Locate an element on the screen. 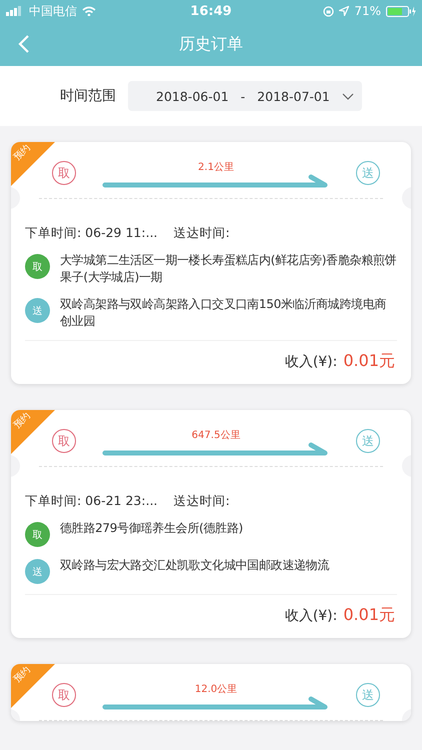 The image size is (422, 750). battery-percent: 71% is located at coordinates (367, 11).